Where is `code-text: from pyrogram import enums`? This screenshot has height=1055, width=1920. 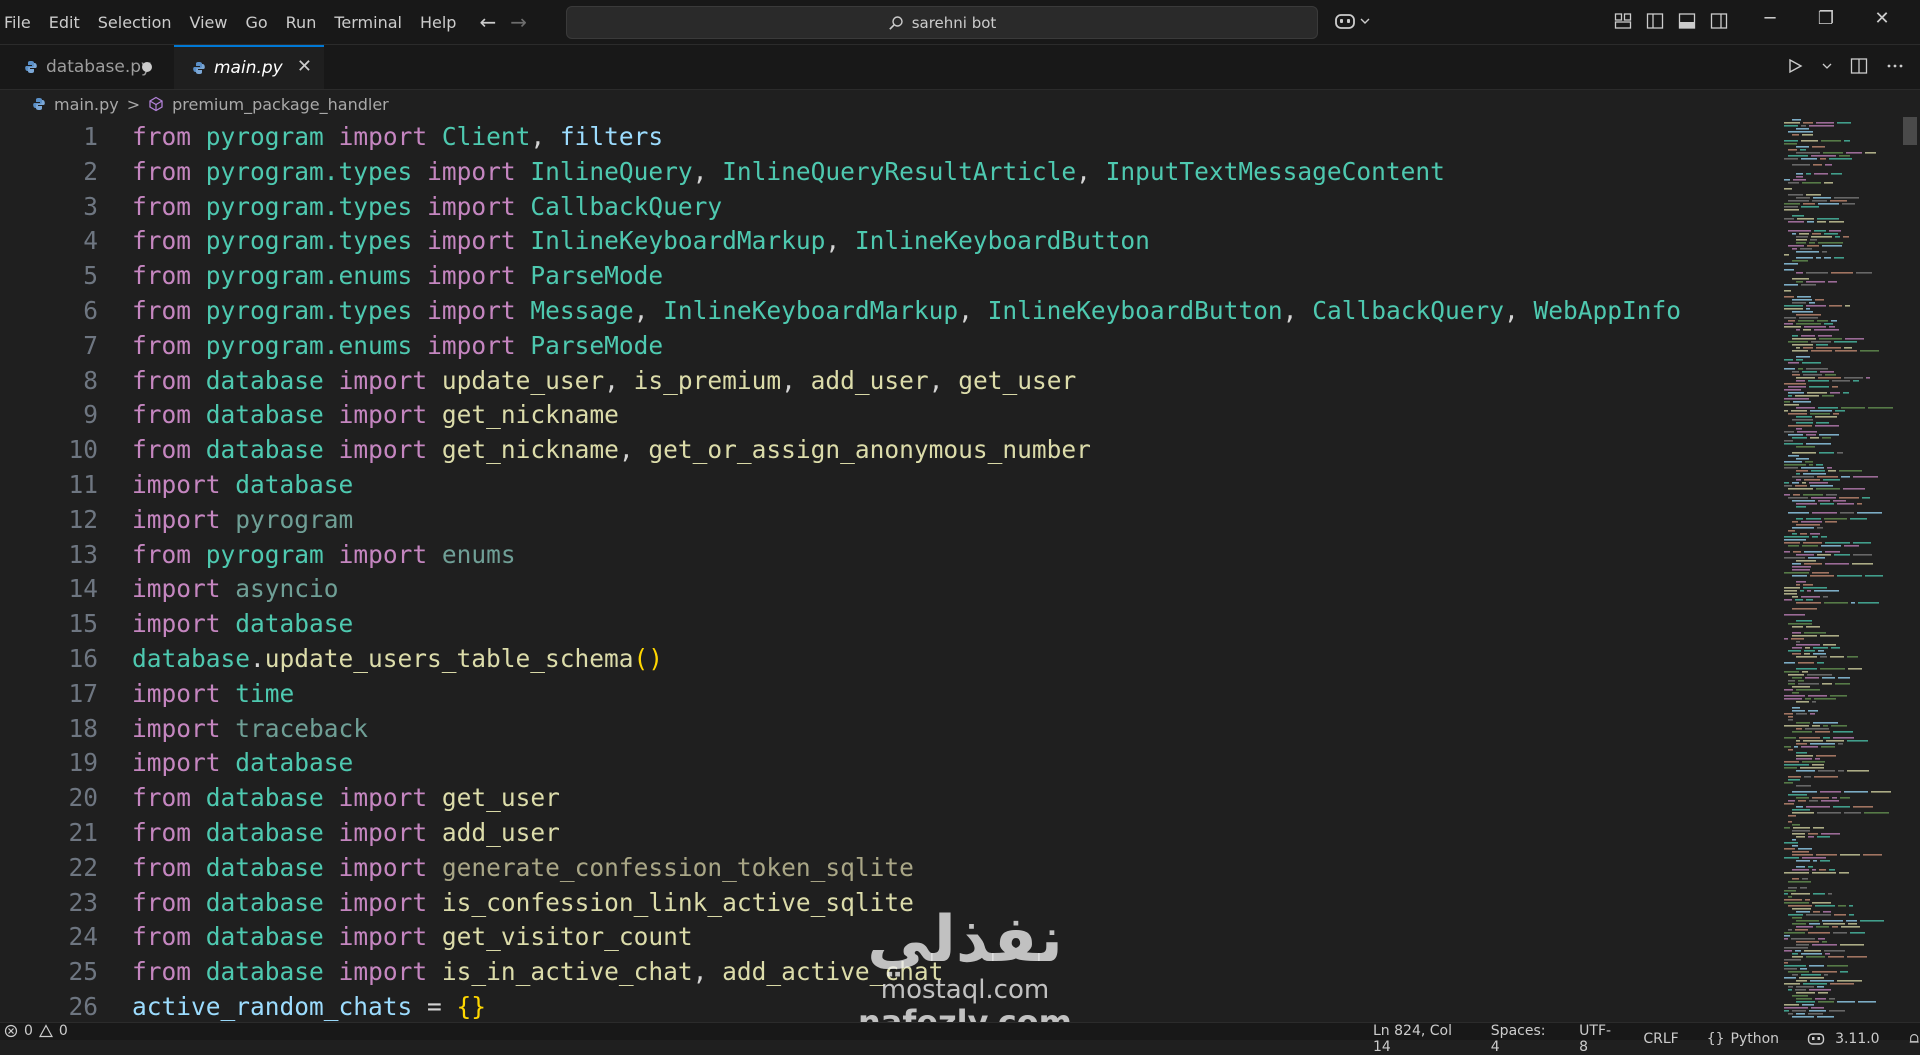 code-text: from pyrogram import enums is located at coordinates (324, 554).